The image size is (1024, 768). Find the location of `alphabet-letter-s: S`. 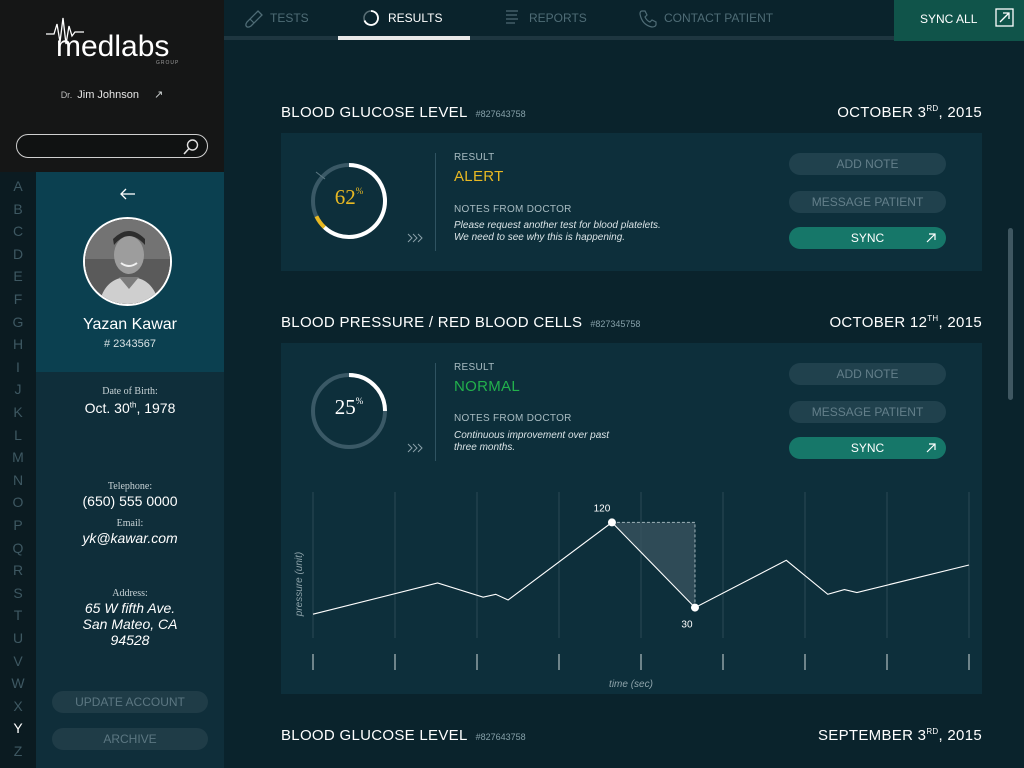

alphabet-letter-s: S is located at coordinates (18, 593).